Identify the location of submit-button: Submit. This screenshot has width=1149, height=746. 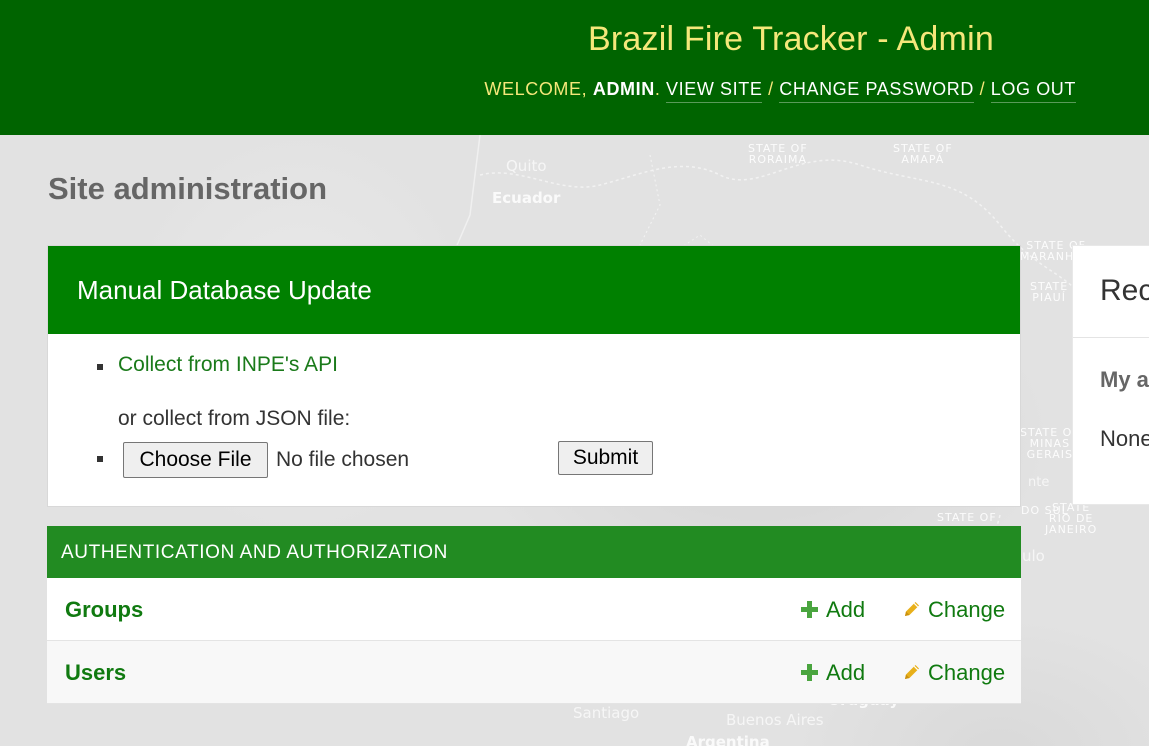
(605, 458).